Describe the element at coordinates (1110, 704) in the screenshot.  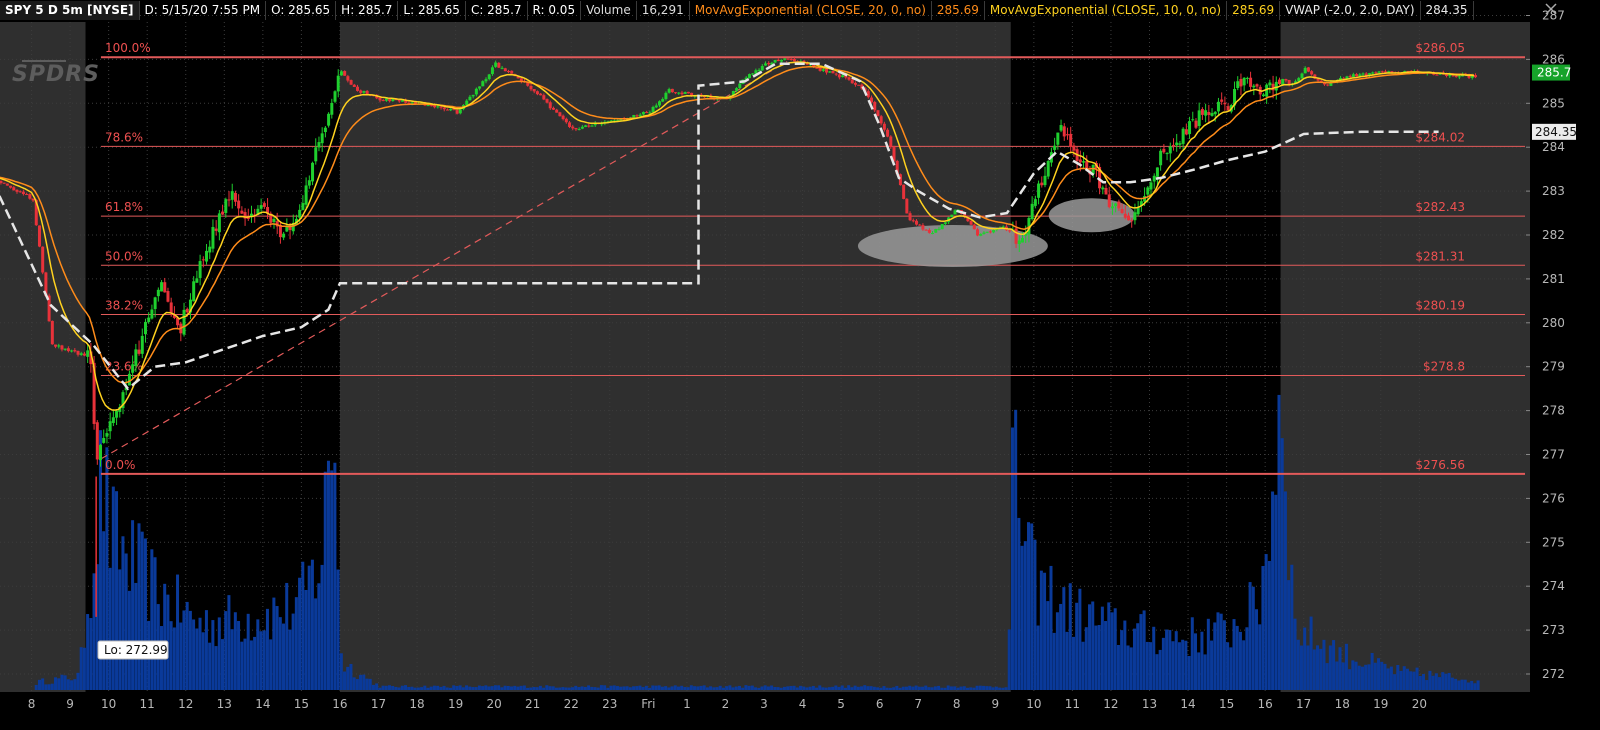
I see `time-tick-label: 12` at that location.